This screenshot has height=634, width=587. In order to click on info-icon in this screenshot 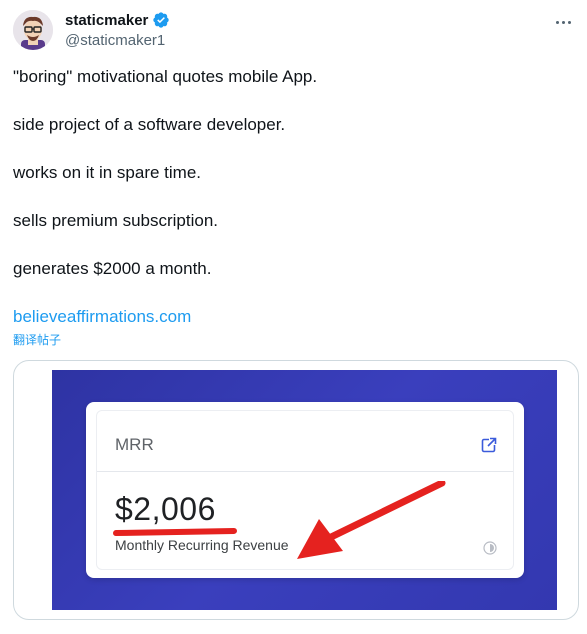, I will do `click(490, 548)`.